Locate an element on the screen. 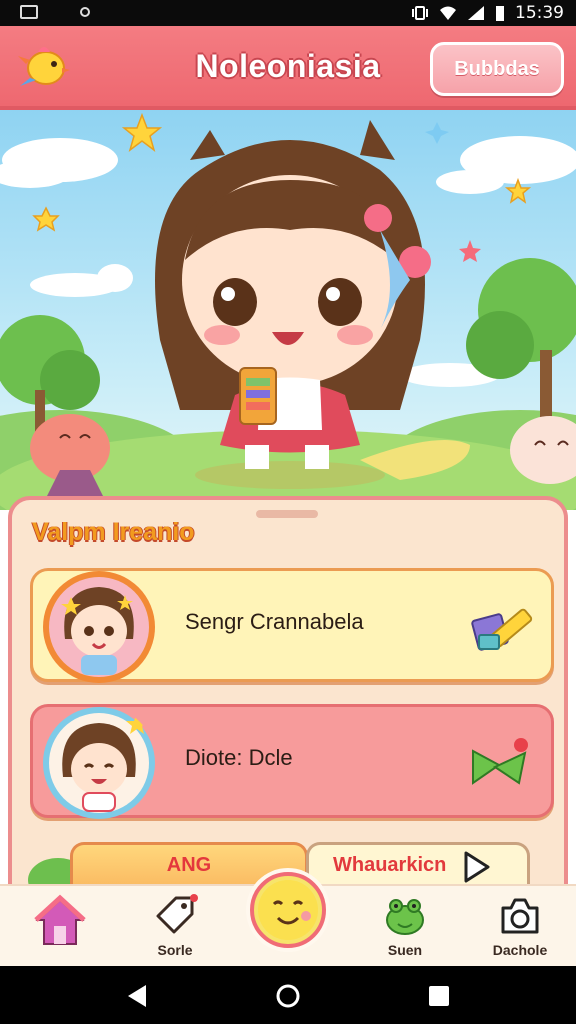  tab-label: Whauarkicn is located at coordinates (390, 865).